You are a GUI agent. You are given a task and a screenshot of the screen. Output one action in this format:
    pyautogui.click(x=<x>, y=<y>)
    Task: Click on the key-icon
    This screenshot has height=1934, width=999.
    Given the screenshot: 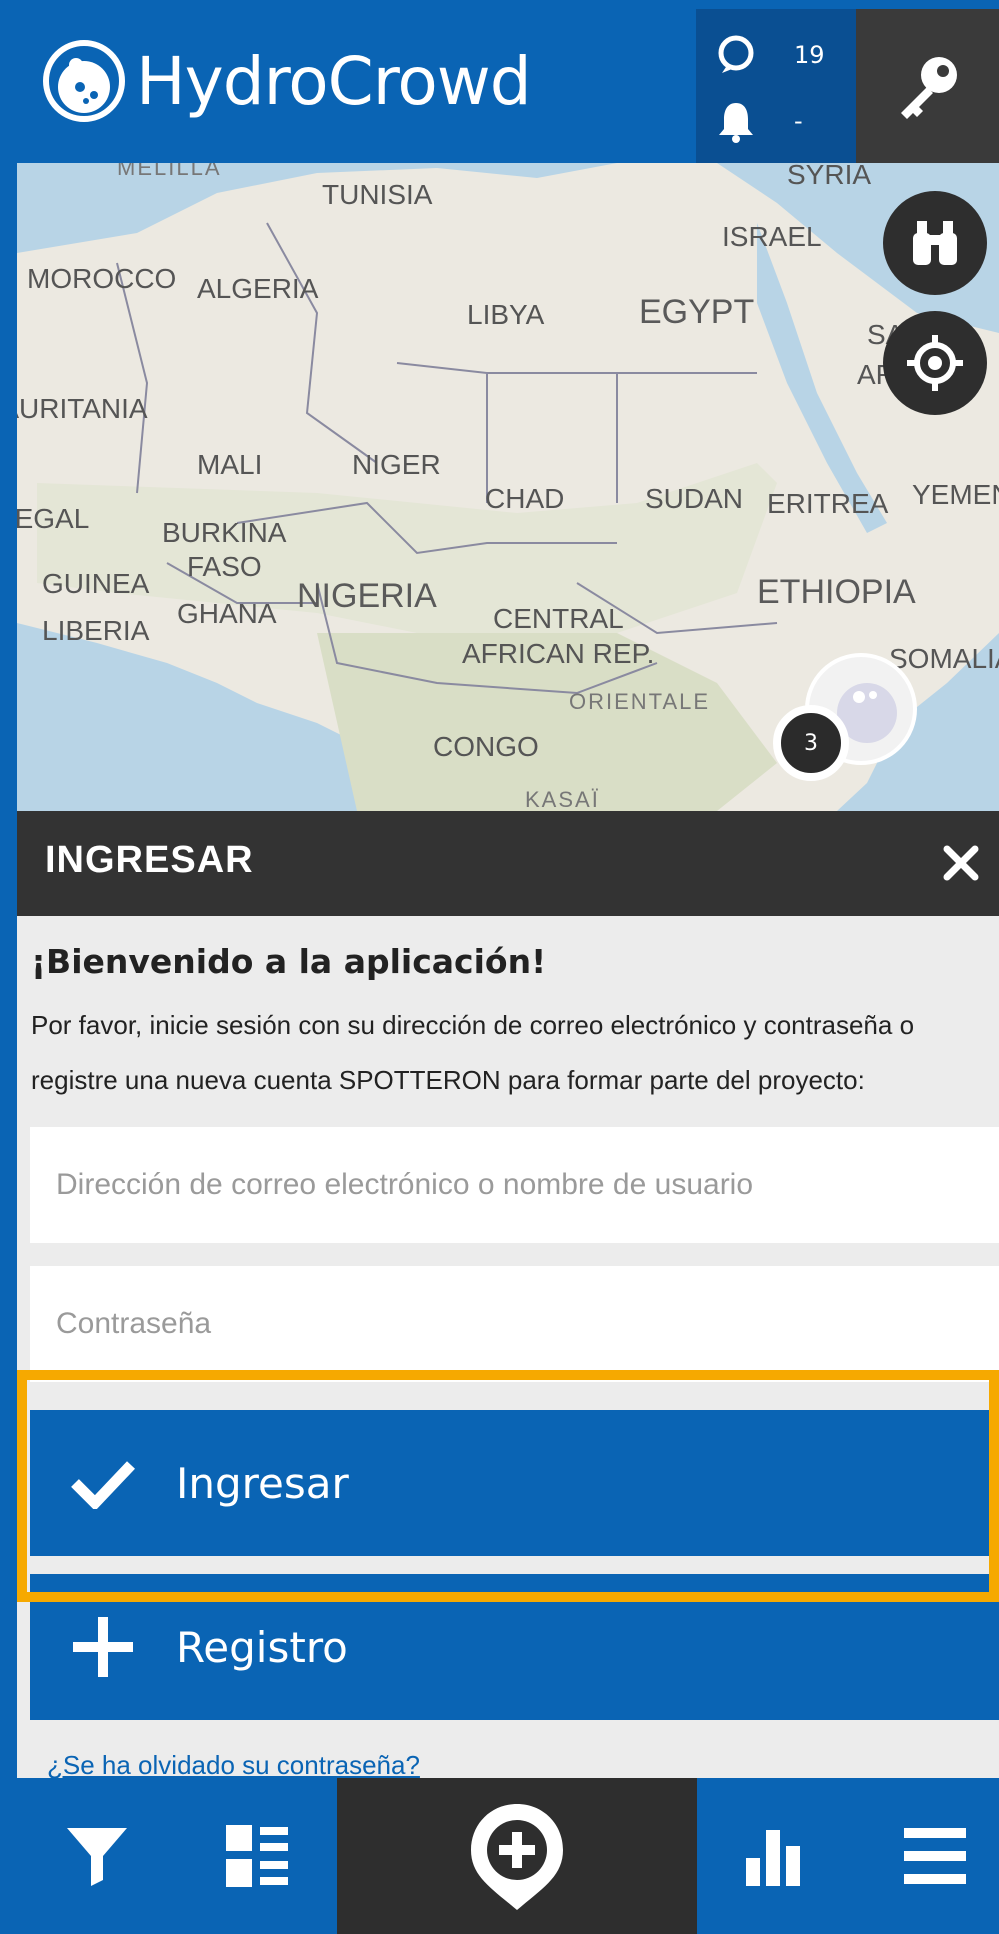 What is the action you would take?
    pyautogui.click(x=928, y=88)
    